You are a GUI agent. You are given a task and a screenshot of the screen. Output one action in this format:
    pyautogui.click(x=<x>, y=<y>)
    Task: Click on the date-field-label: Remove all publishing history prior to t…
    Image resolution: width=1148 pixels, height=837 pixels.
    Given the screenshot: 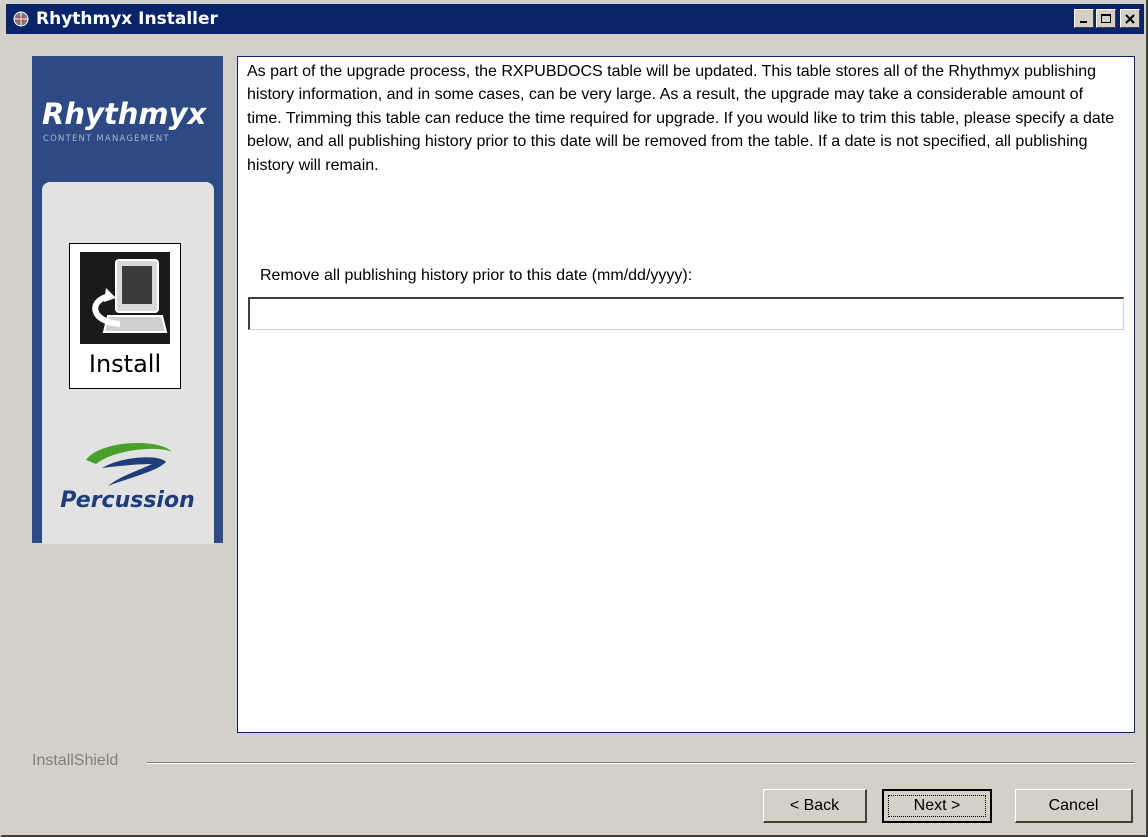 What is the action you would take?
    pyautogui.click(x=476, y=275)
    